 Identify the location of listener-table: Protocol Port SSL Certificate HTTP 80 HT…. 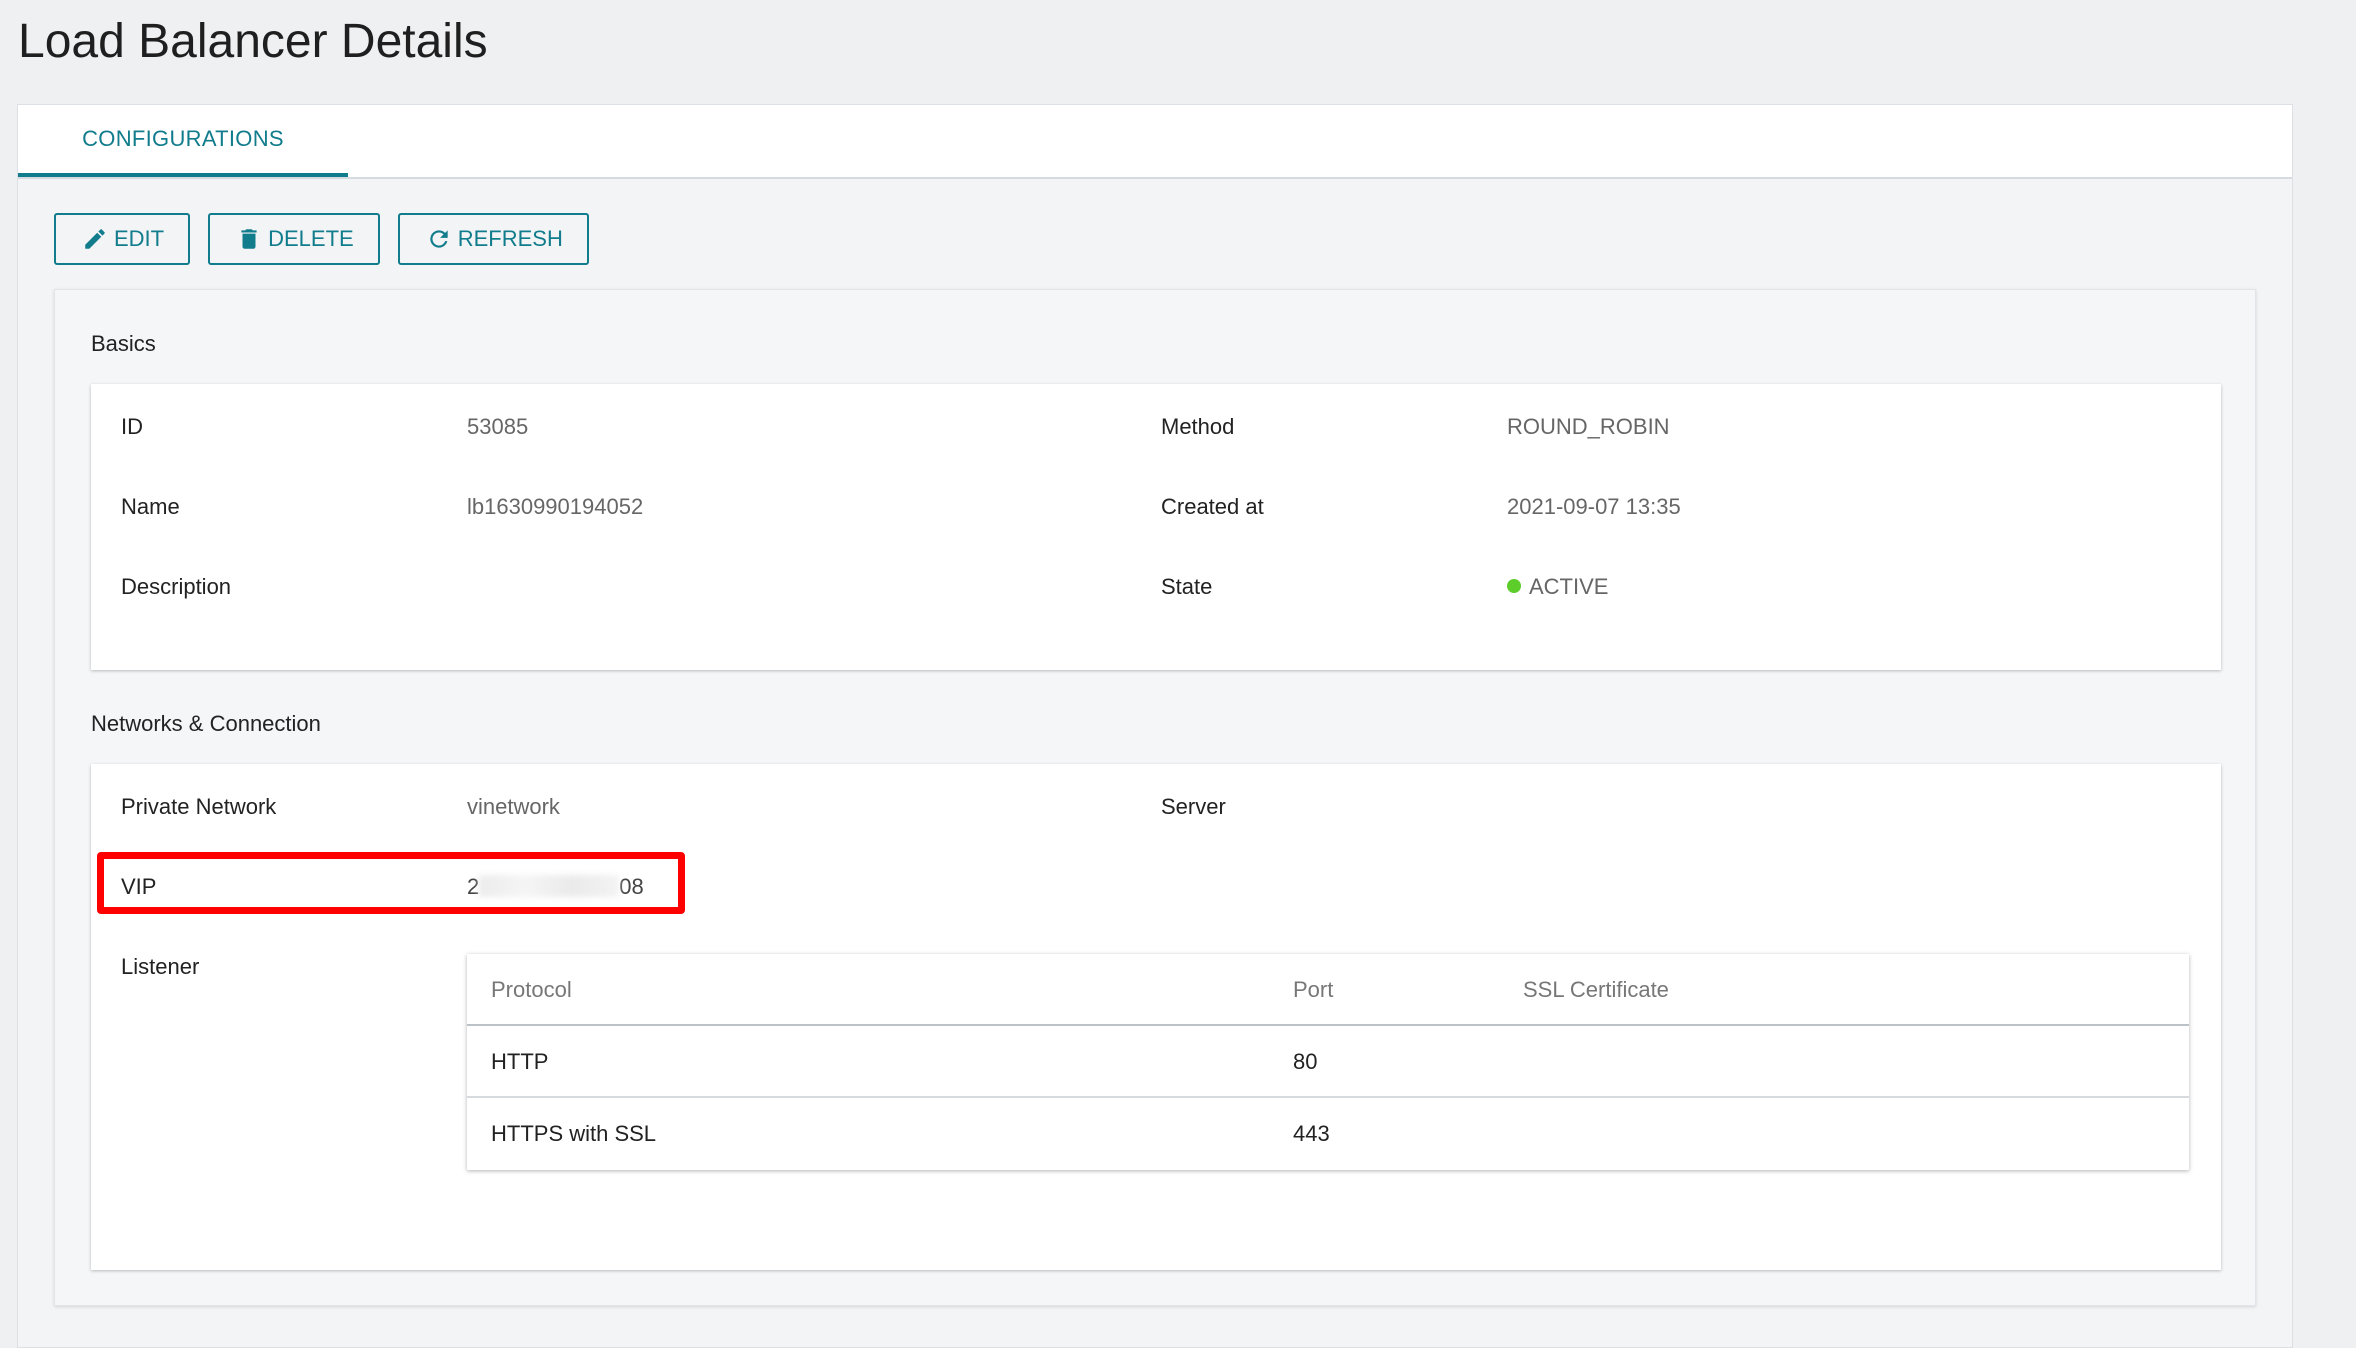
(1328, 1062).